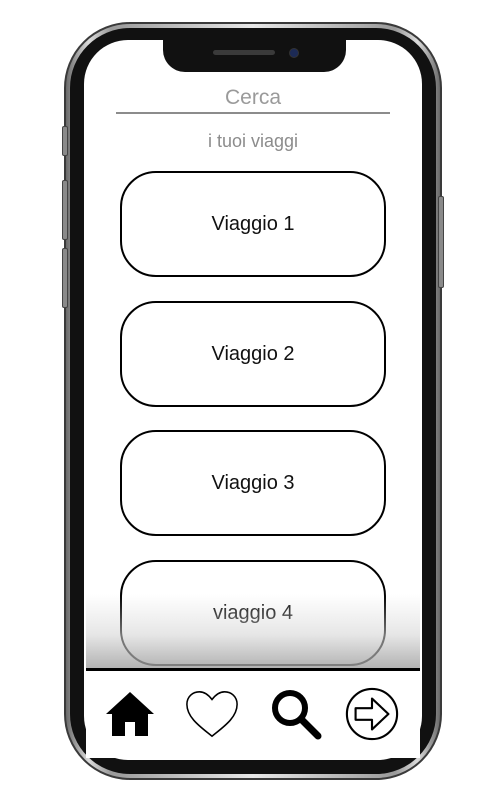 Image resolution: width=501 pixels, height=797 pixels. Describe the element at coordinates (244, 52) in the screenshot. I see `speaker-grille` at that location.